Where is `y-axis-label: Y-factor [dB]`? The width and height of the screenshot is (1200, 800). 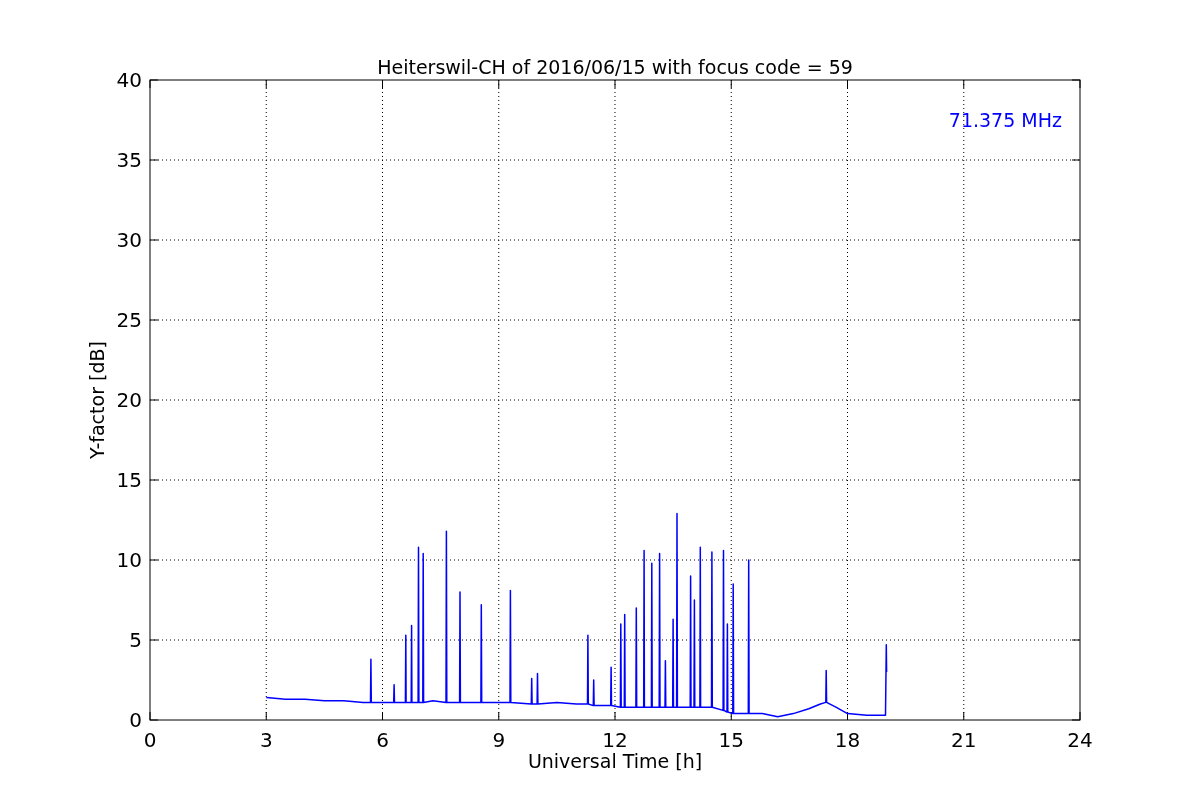
y-axis-label: Y-factor [dB] is located at coordinates (97, 400).